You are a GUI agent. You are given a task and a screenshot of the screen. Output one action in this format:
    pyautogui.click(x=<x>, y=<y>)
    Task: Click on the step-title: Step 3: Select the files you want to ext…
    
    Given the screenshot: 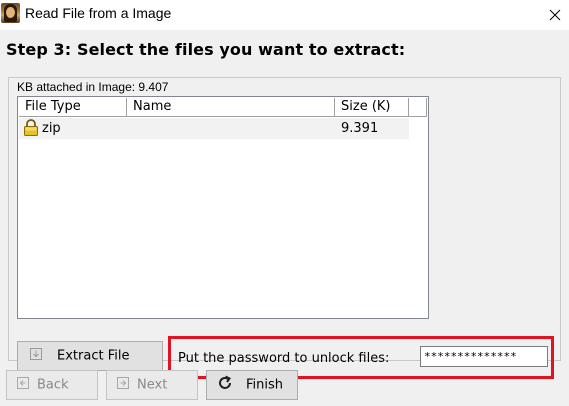 What is the action you would take?
    pyautogui.click(x=206, y=49)
    